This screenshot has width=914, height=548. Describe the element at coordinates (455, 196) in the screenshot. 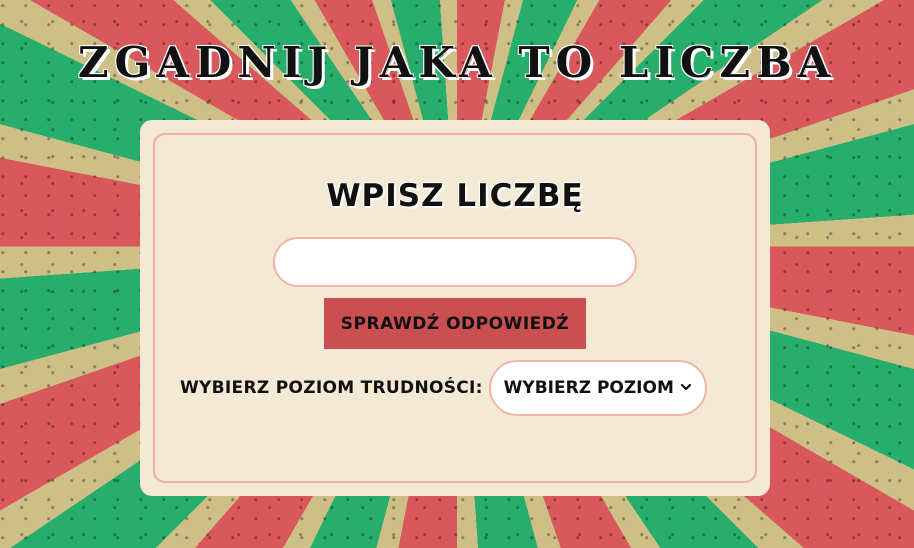

I see `enter-number-heading: Wpisz liczbę` at that location.